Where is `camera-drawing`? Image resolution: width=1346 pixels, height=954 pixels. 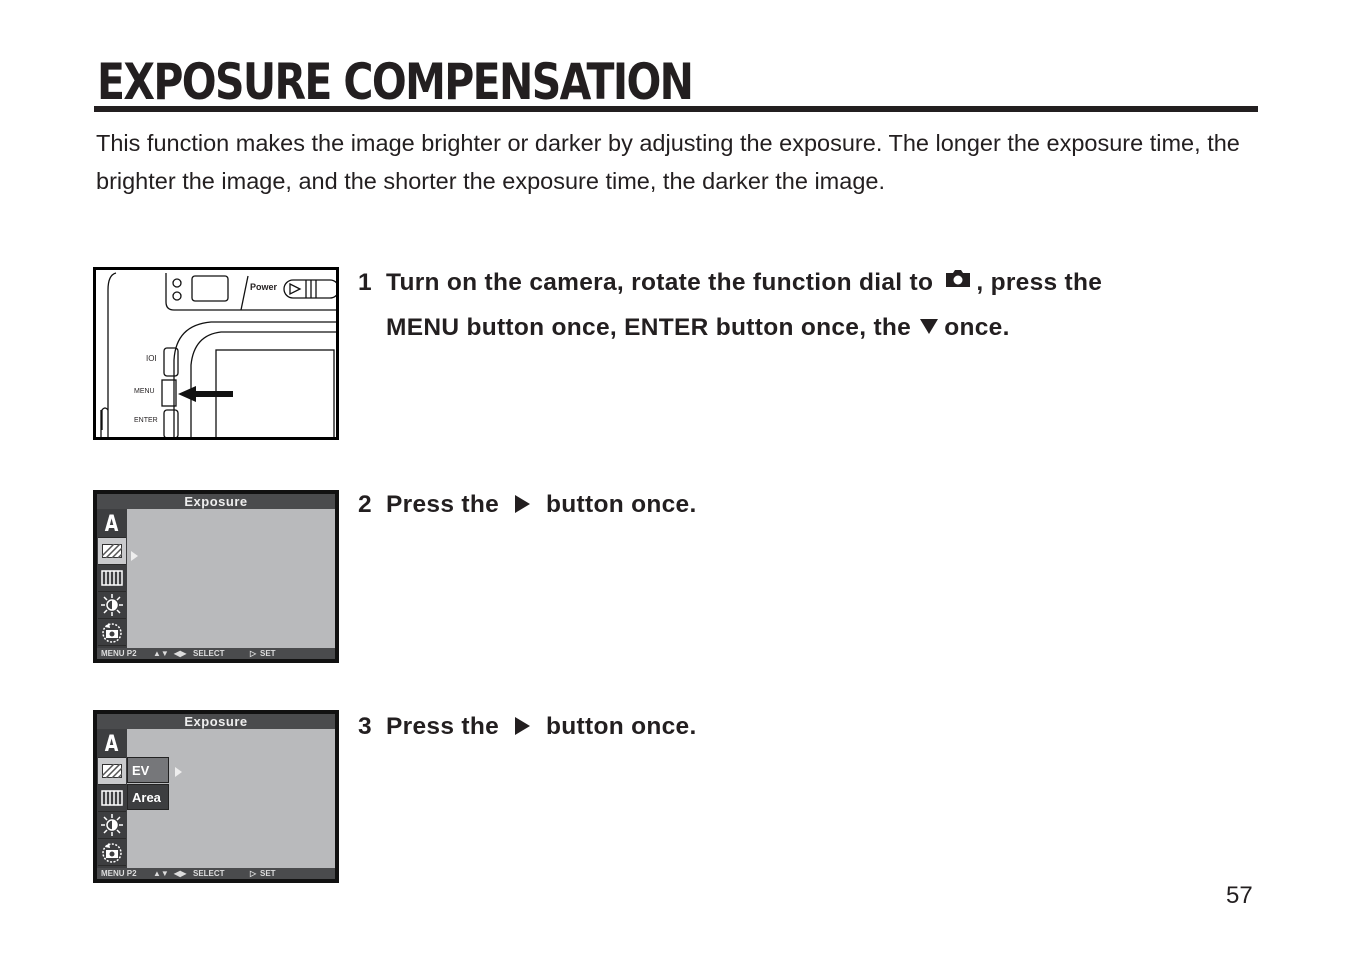 camera-drawing is located at coordinates (218, 354).